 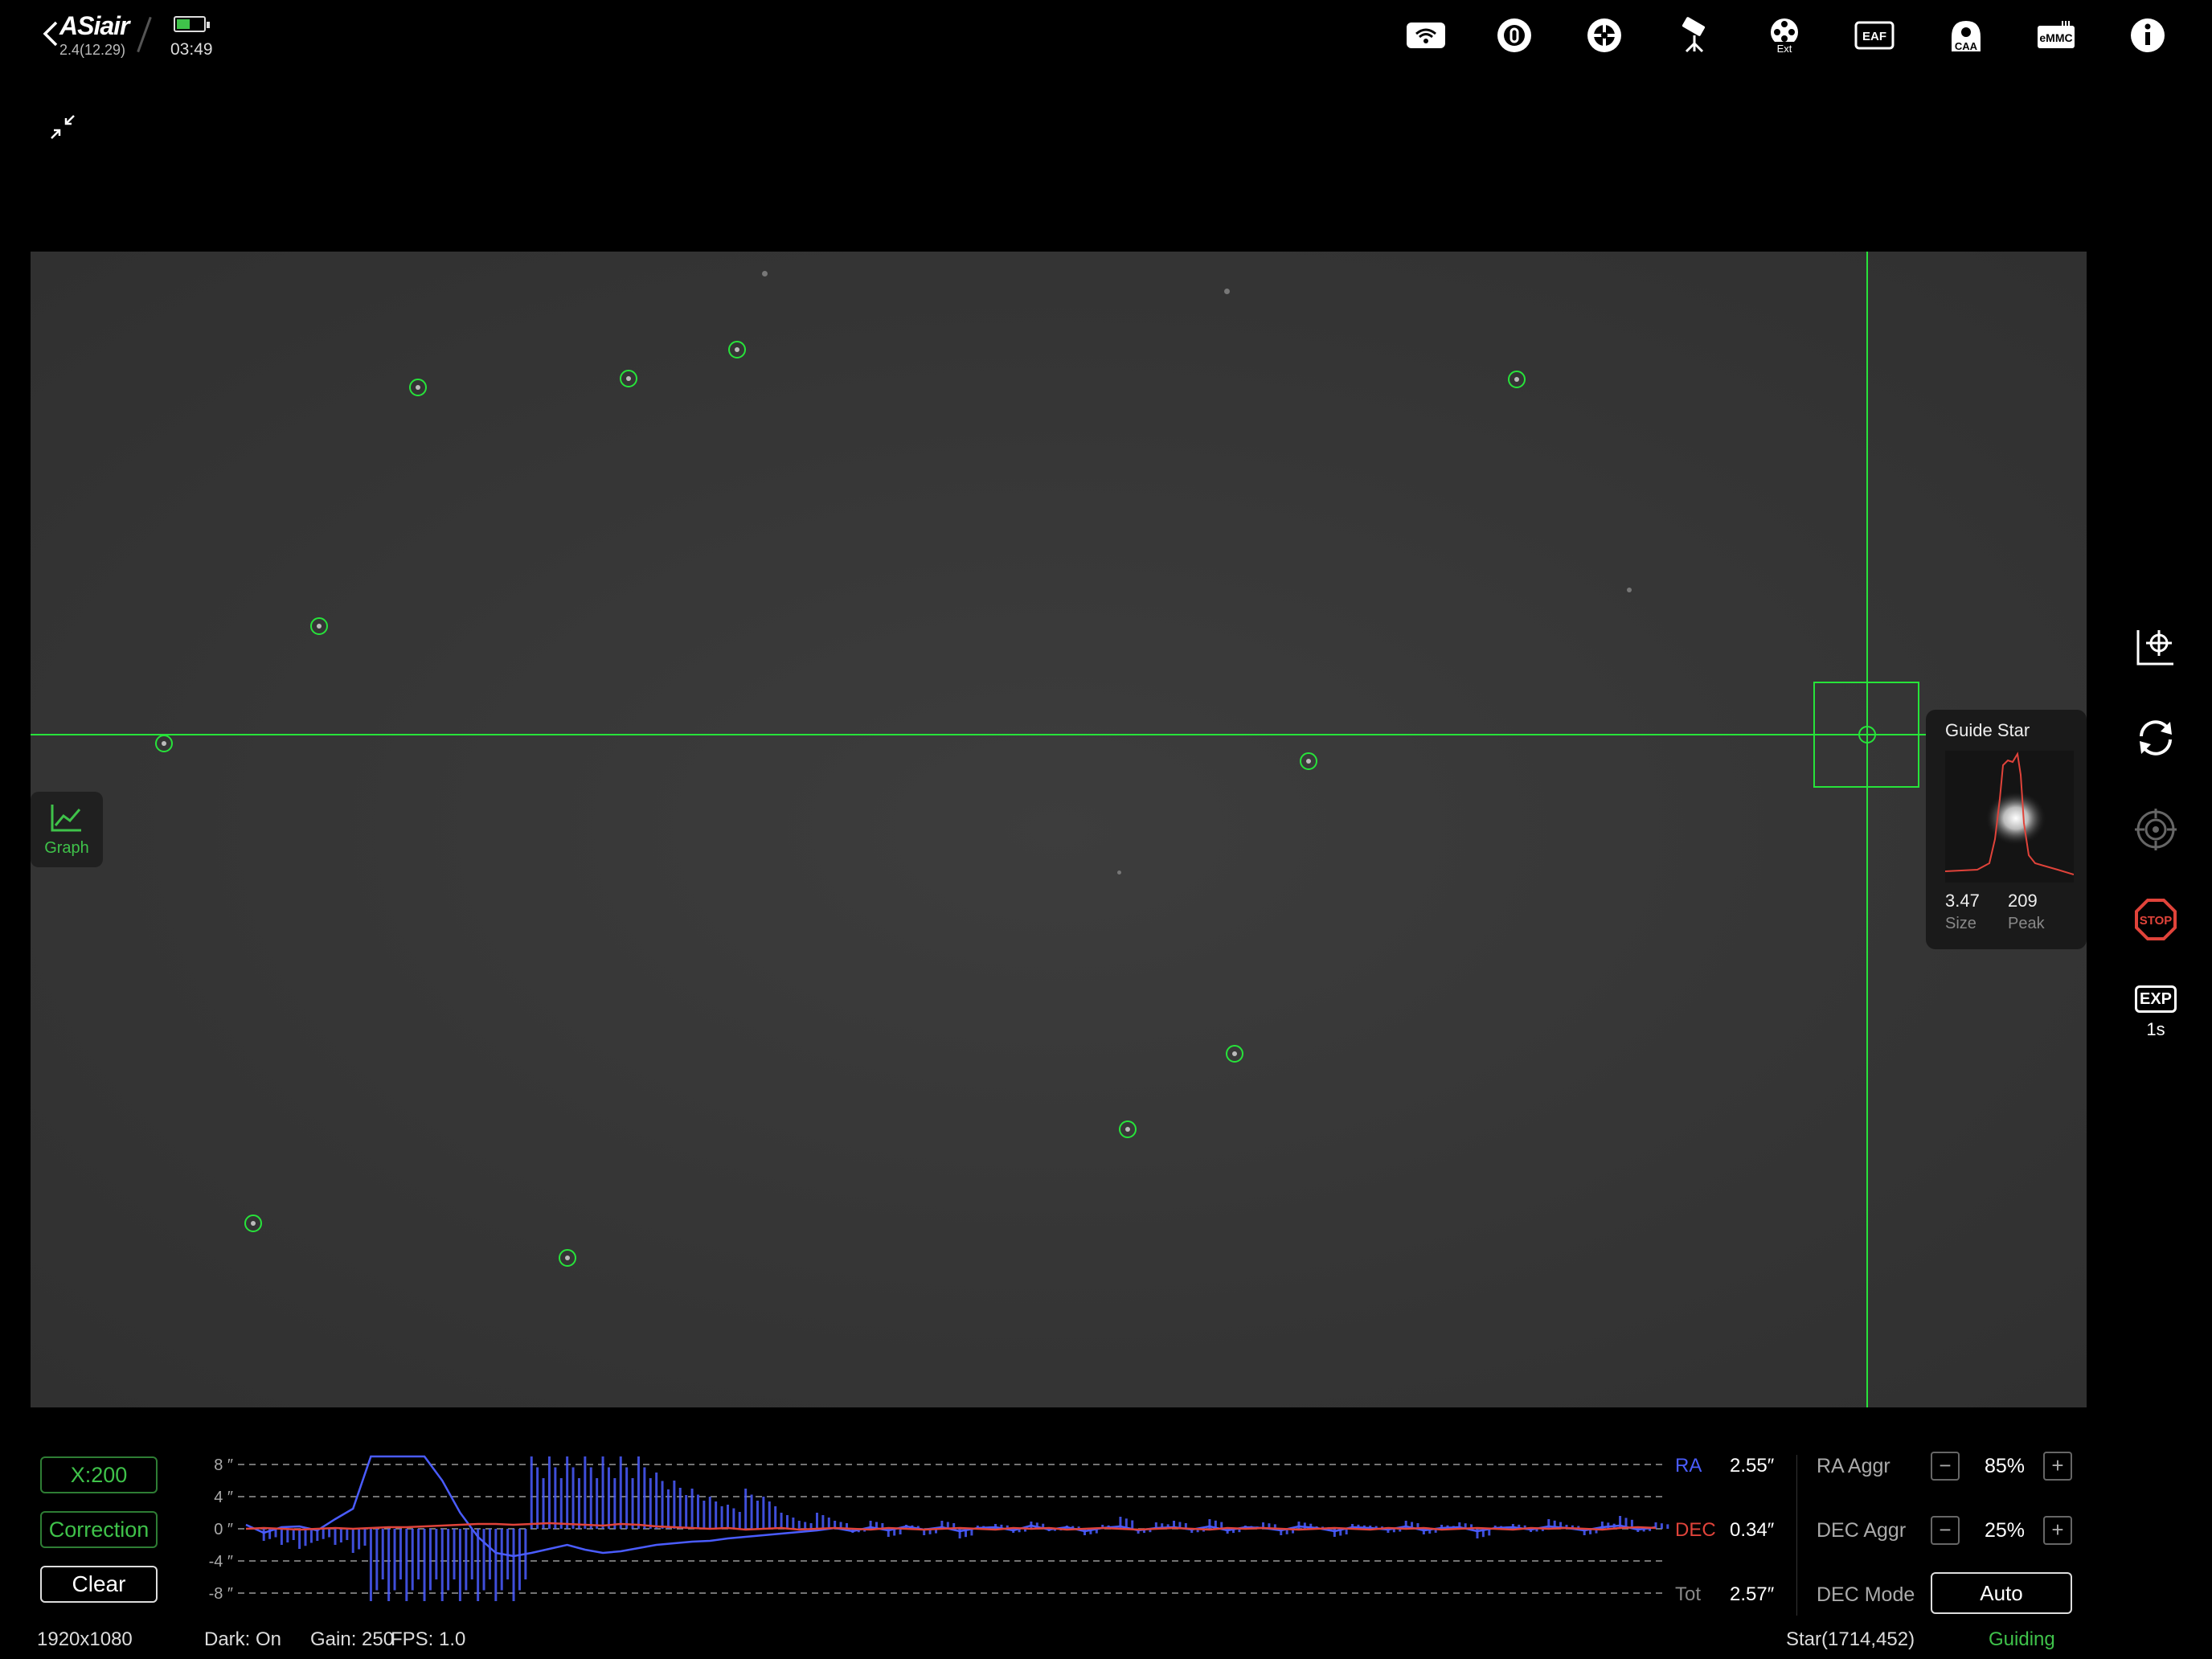 What do you see at coordinates (2155, 646) in the screenshot?
I see `calibration-icon` at bounding box center [2155, 646].